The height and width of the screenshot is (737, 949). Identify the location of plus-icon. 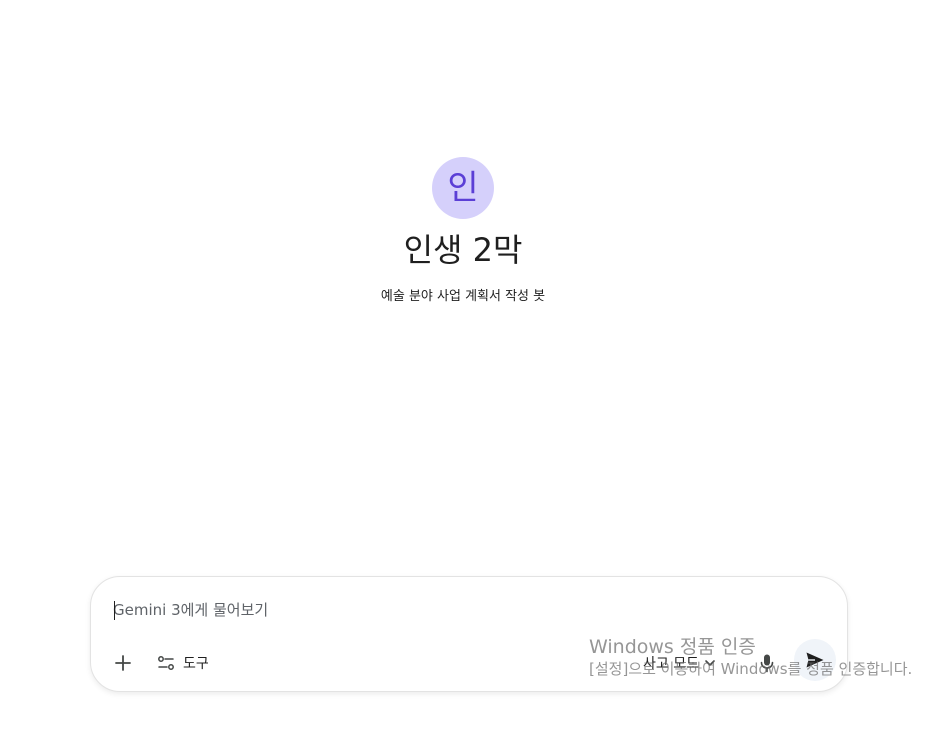
(123, 663).